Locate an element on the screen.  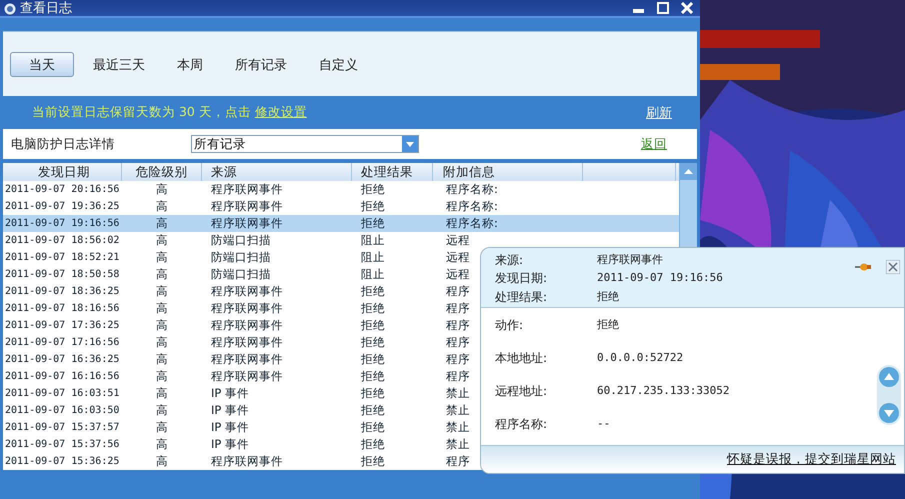
field-value: 60.217.235.133:33052 is located at coordinates (663, 391).